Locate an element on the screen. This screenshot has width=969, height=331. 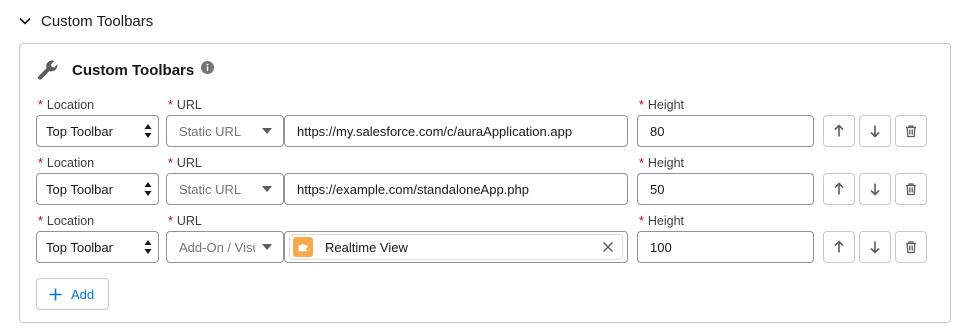
section-title: Custom Toolbars is located at coordinates (97, 21).